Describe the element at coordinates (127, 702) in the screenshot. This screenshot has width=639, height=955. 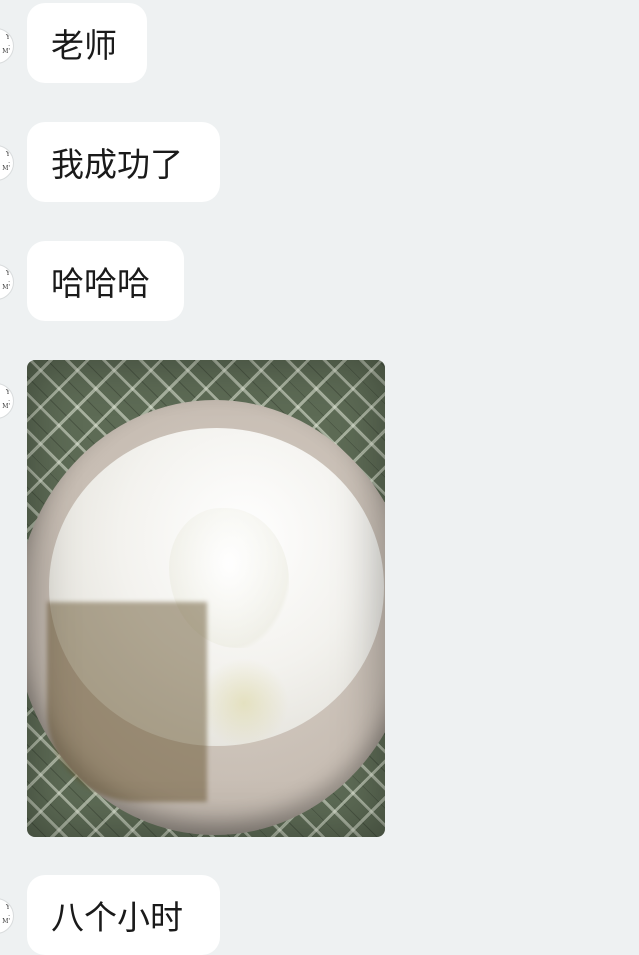
I see `hand-shadow` at that location.